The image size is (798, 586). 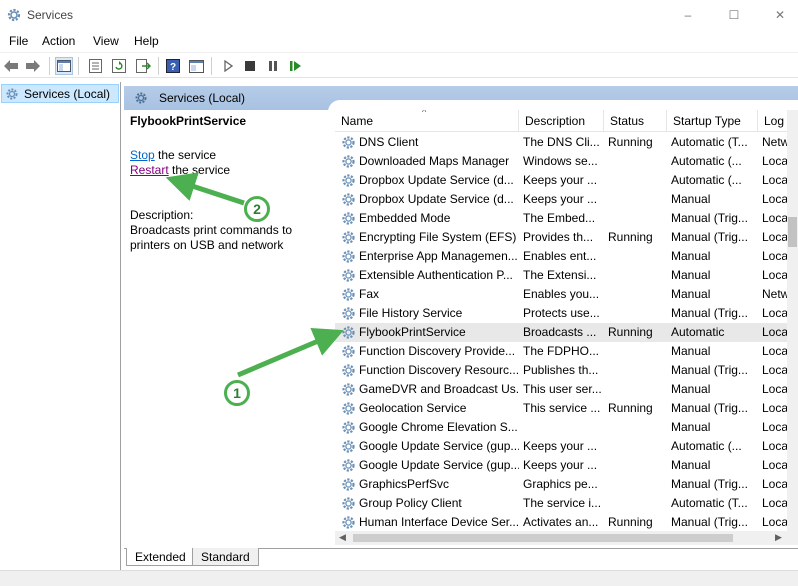 I want to click on table-row: Fax Enables you... Manual Netw, so click(x=566, y=294).